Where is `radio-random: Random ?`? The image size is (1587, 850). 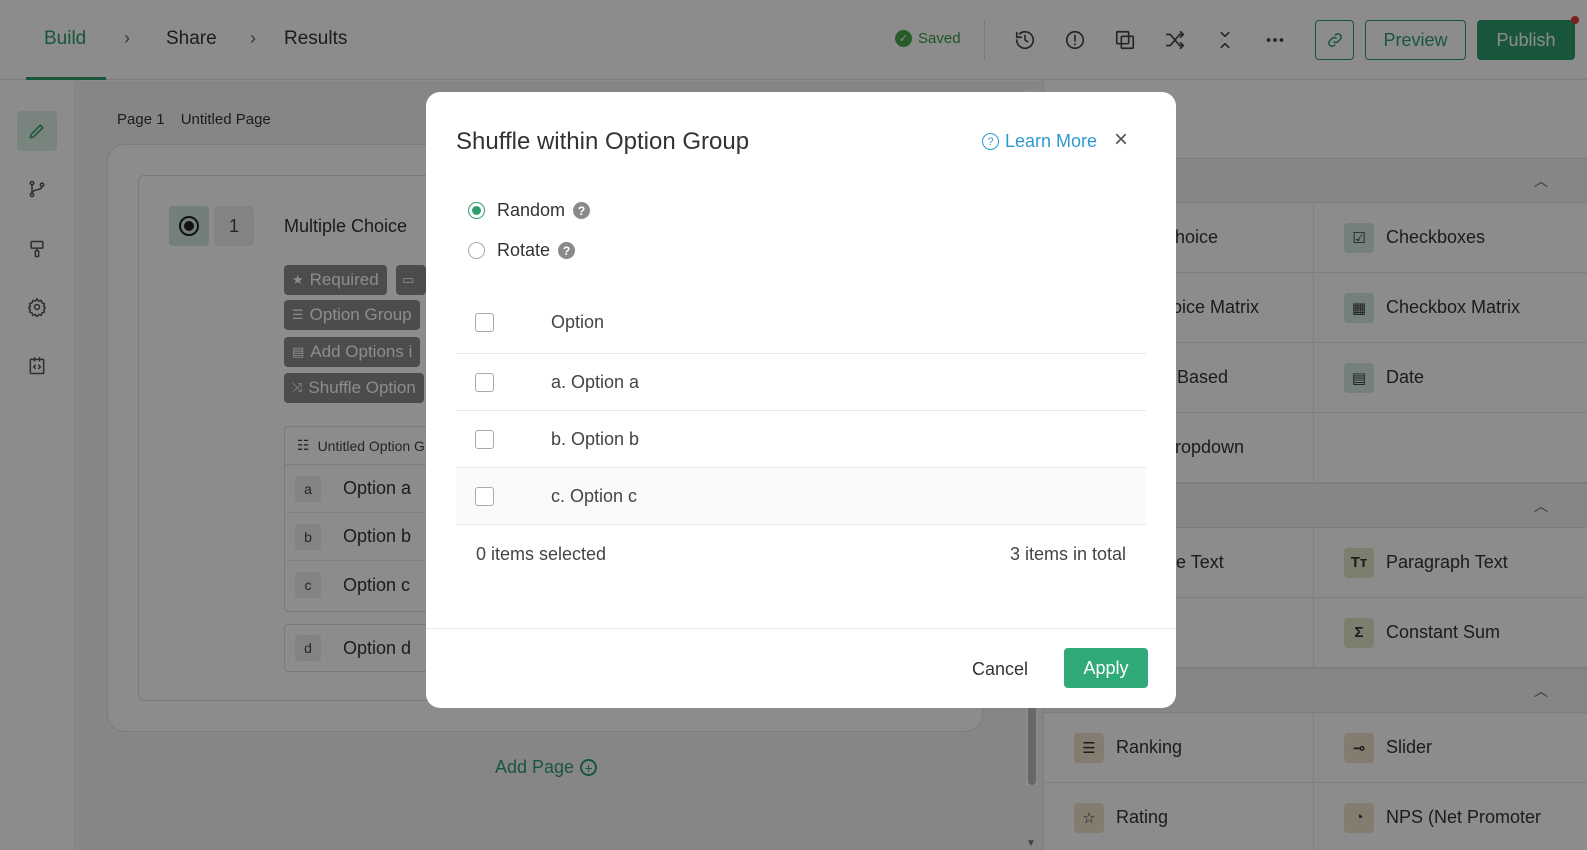 radio-random: Random ? is located at coordinates (529, 210).